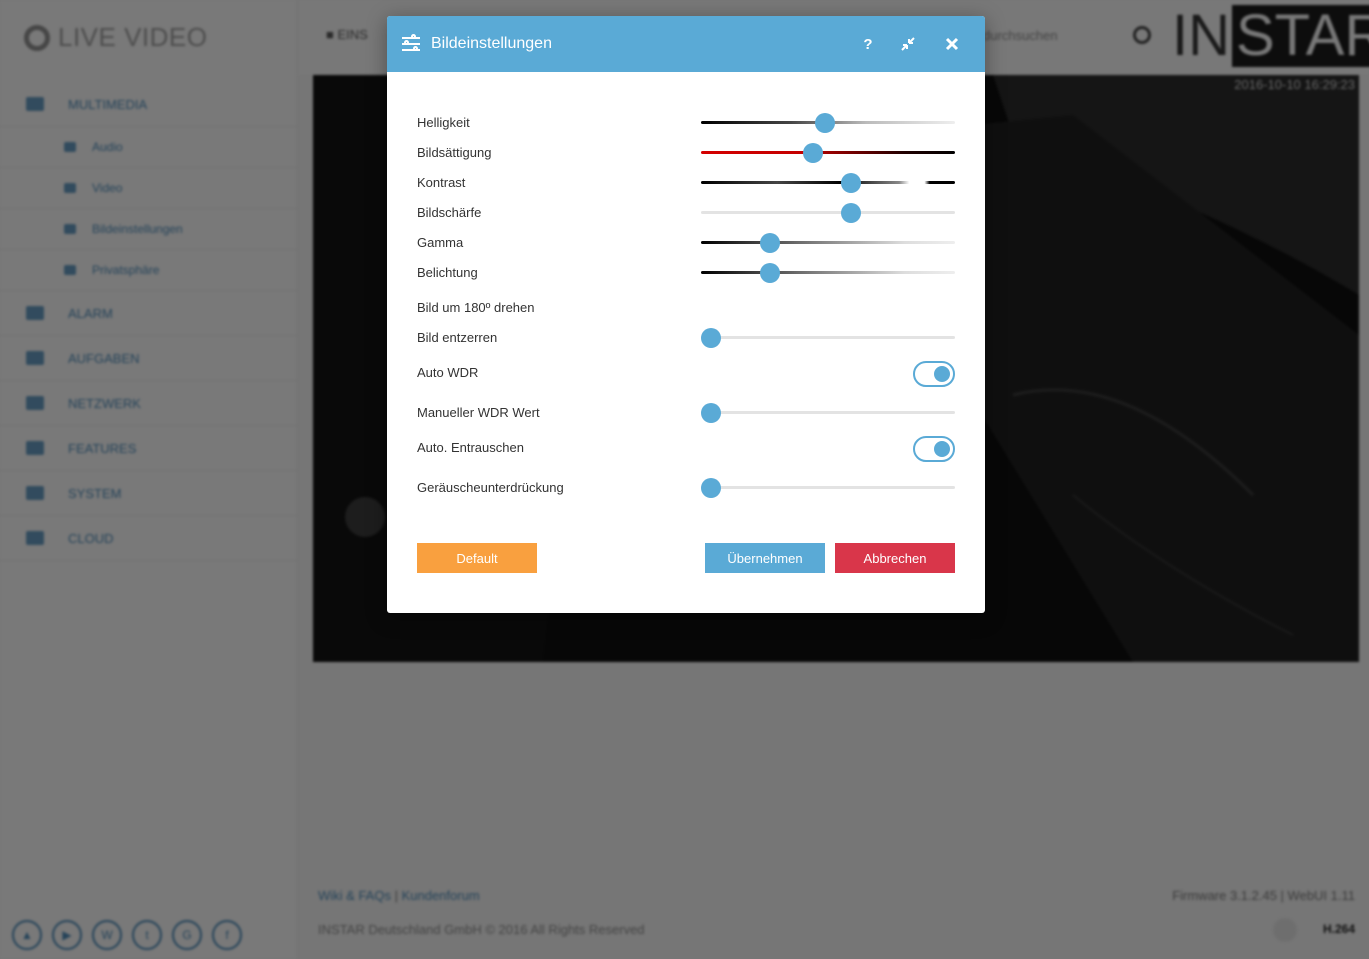  I want to click on setting-label: Bild um 180º drehen, so click(476, 307).